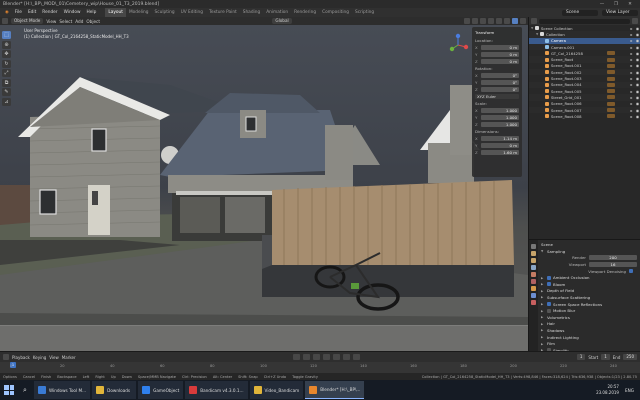 Image resolution: width=640 pixels, height=400 pixels. Describe the element at coordinates (500, 117) in the screenshot. I see `scale-y-field: 1.000` at that location.